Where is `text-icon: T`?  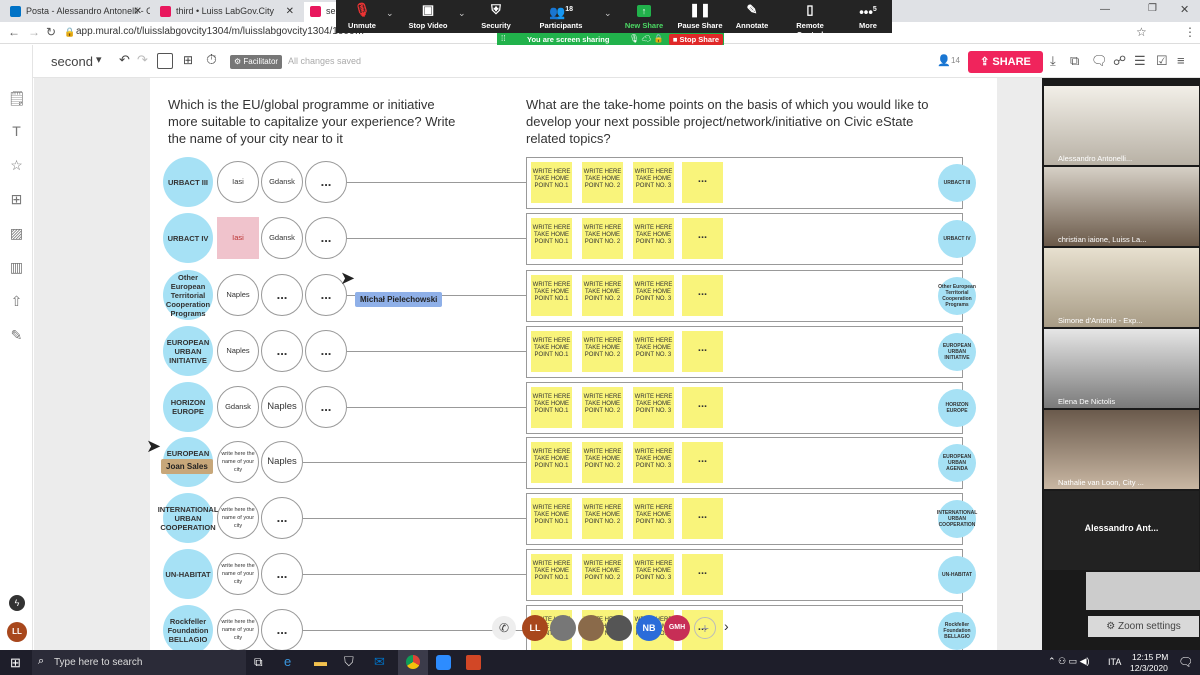
text-icon: T is located at coordinates (16, 131).